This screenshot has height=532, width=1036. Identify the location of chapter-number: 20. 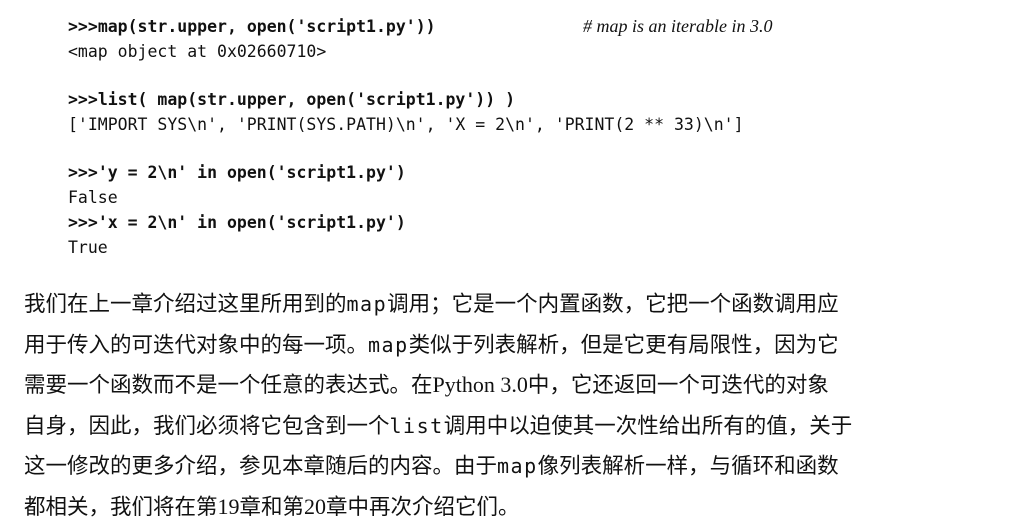
(315, 506).